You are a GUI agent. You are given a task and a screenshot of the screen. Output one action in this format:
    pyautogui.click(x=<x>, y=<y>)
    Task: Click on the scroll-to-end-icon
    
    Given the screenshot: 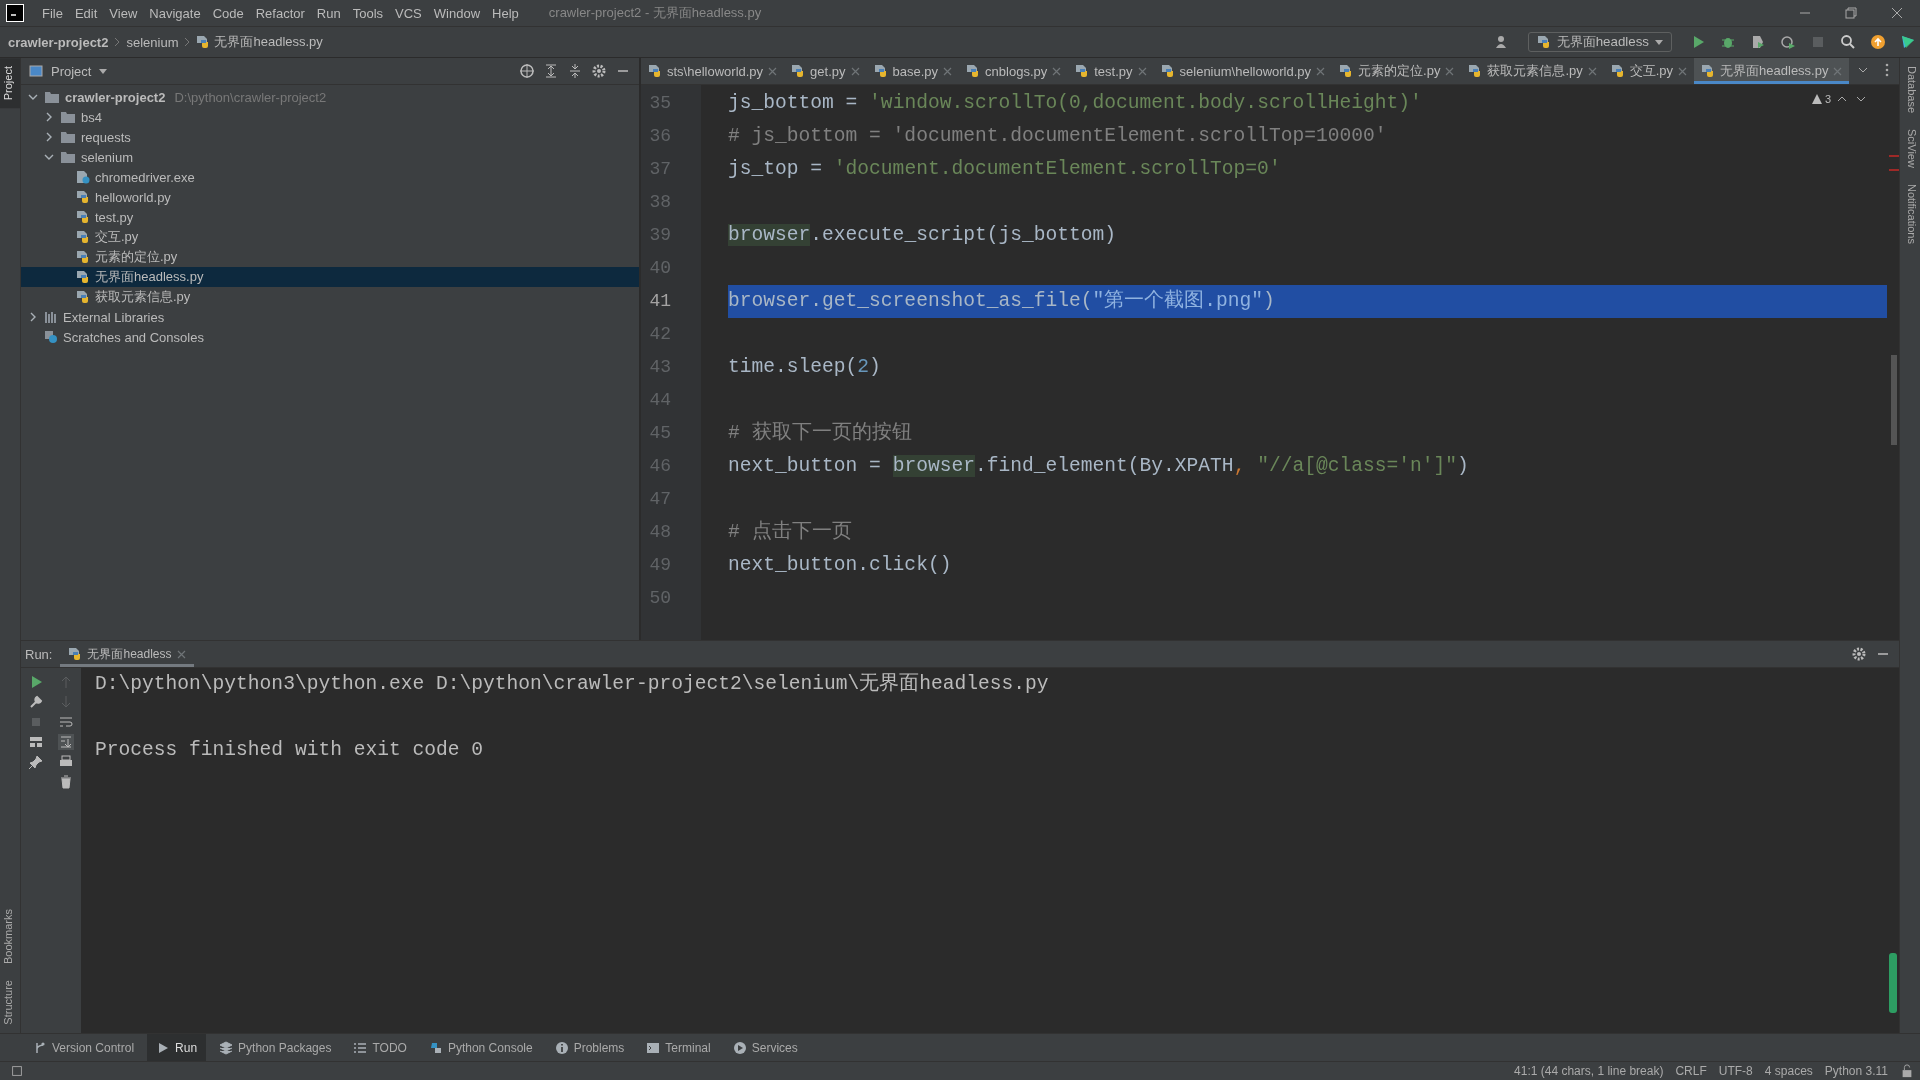 What is the action you would take?
    pyautogui.click(x=66, y=742)
    